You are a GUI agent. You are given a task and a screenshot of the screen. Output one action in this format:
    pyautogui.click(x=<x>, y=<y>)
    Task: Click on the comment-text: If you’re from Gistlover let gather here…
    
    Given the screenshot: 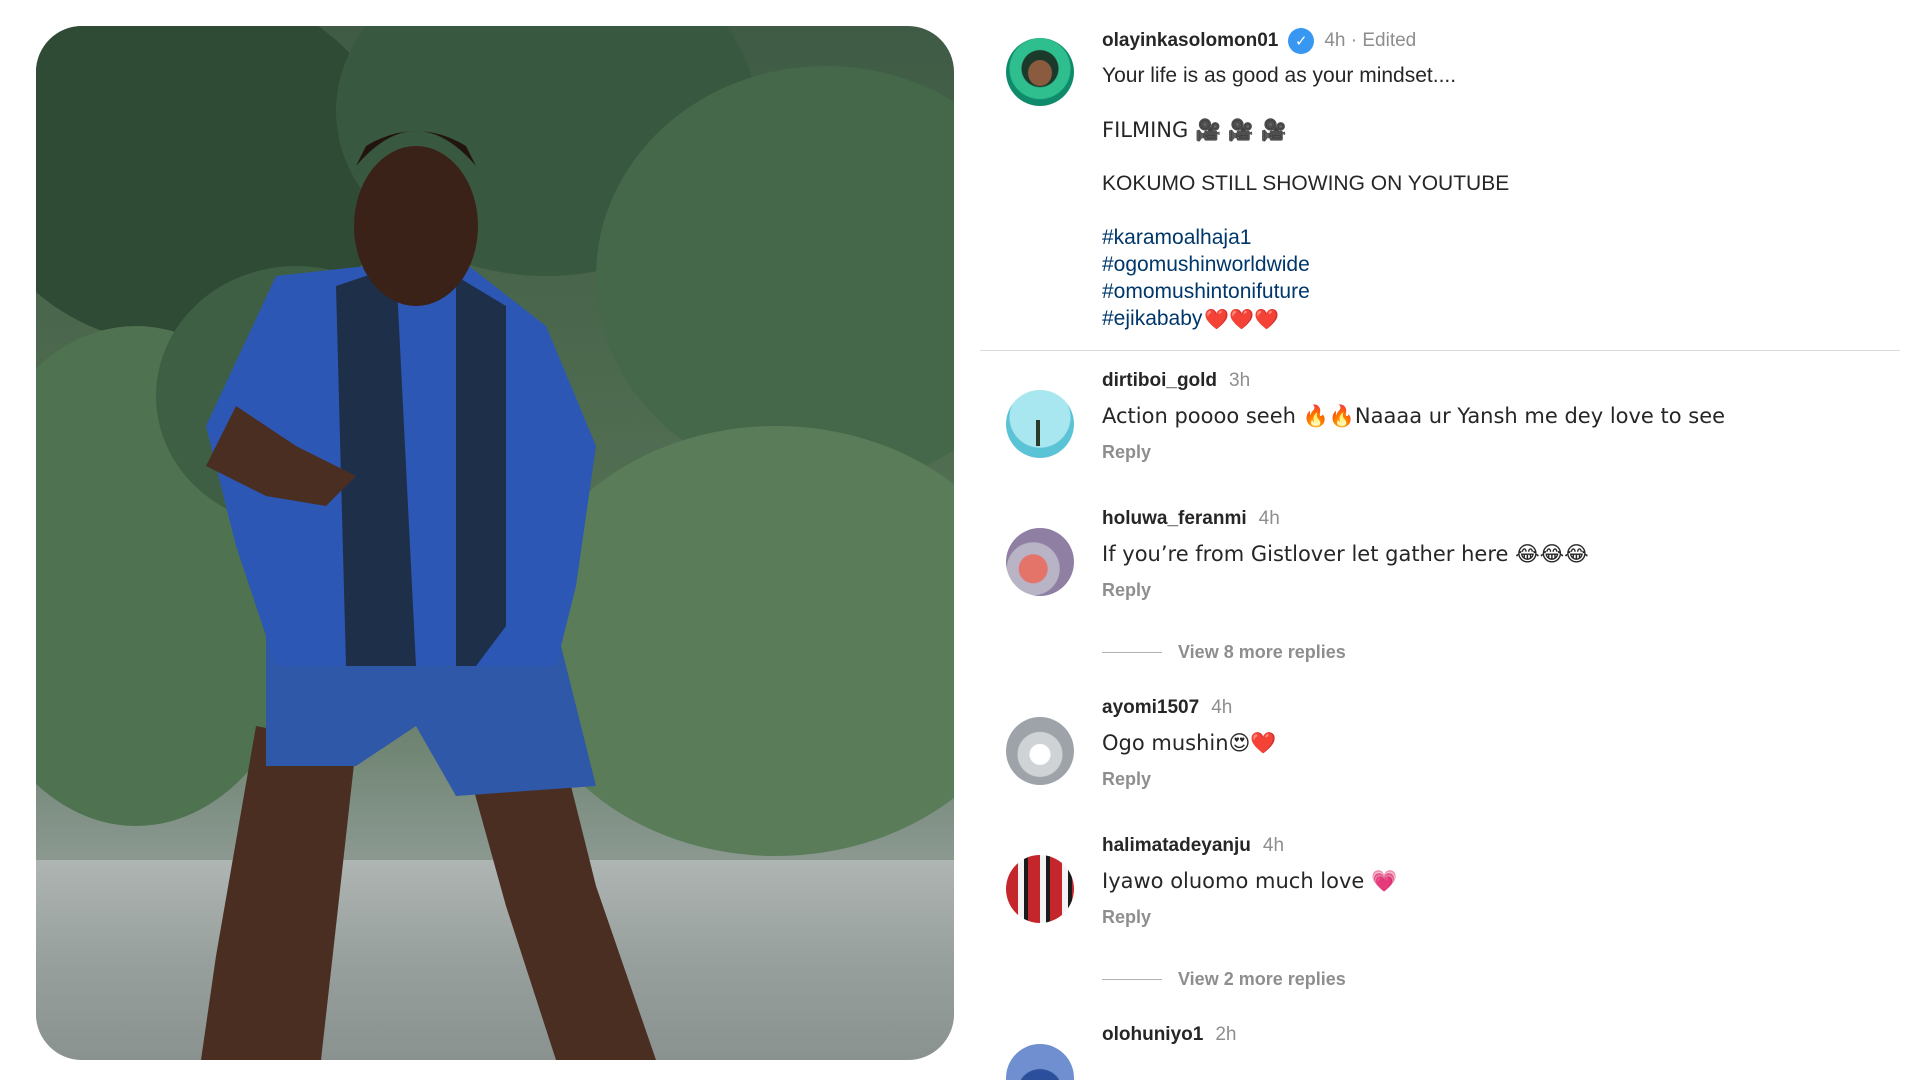 What is the action you would take?
    pyautogui.click(x=1345, y=554)
    